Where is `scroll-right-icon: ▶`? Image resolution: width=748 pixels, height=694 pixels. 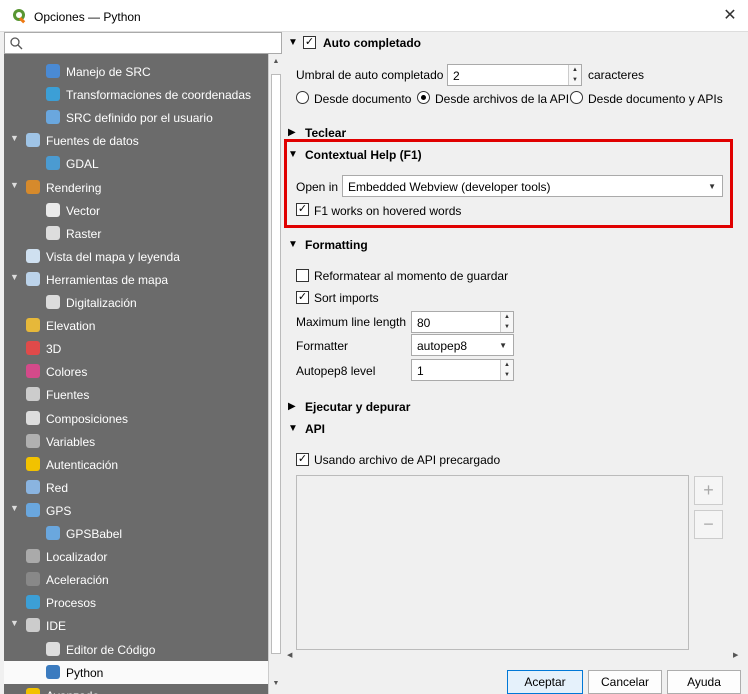 scroll-right-icon: ▶ is located at coordinates (735, 655).